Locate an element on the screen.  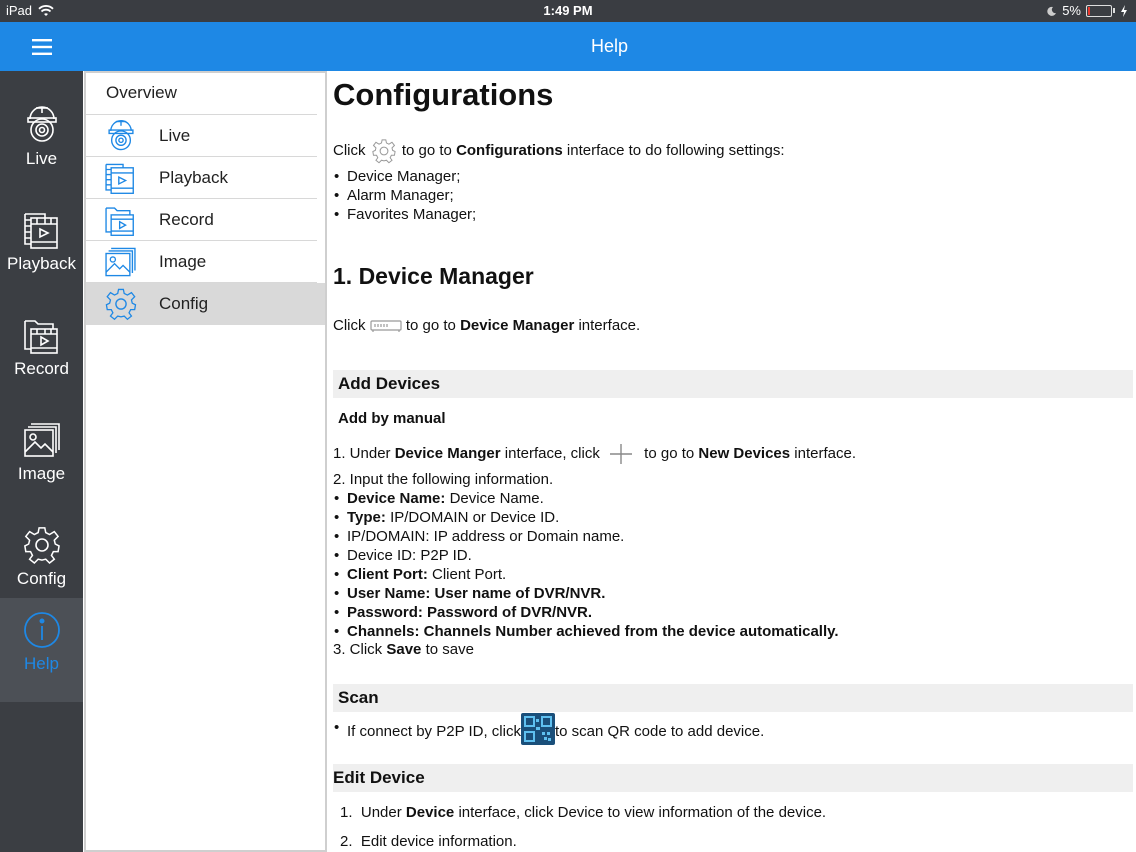
nav-item-help: Help is located at coordinates (41, 650).